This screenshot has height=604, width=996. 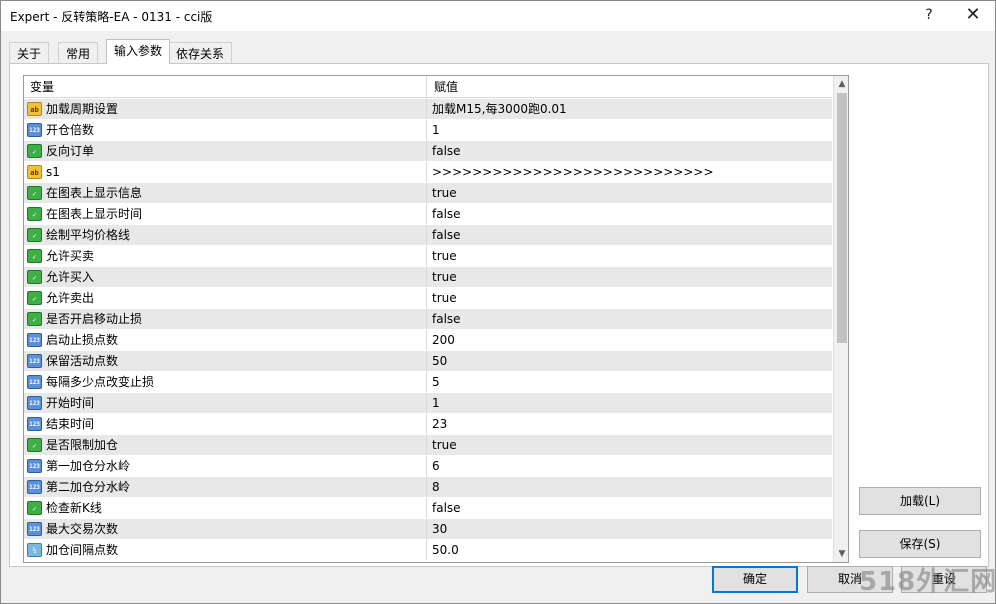 What do you see at coordinates (70, 256) in the screenshot?
I see `parameter-name: 允许买卖` at bounding box center [70, 256].